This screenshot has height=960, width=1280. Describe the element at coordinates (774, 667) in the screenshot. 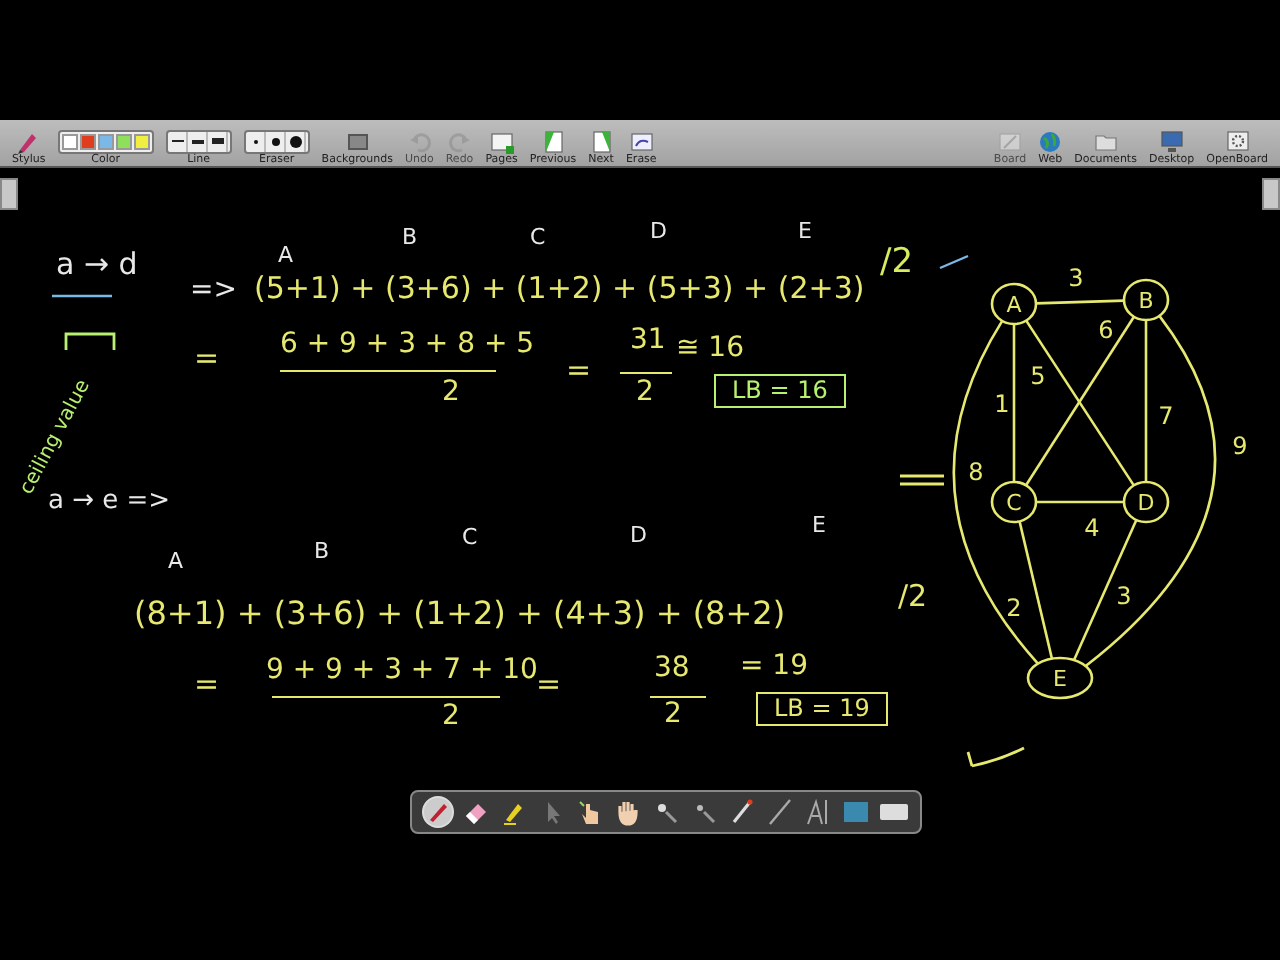

I see `handwritten-text: = 19` at that location.